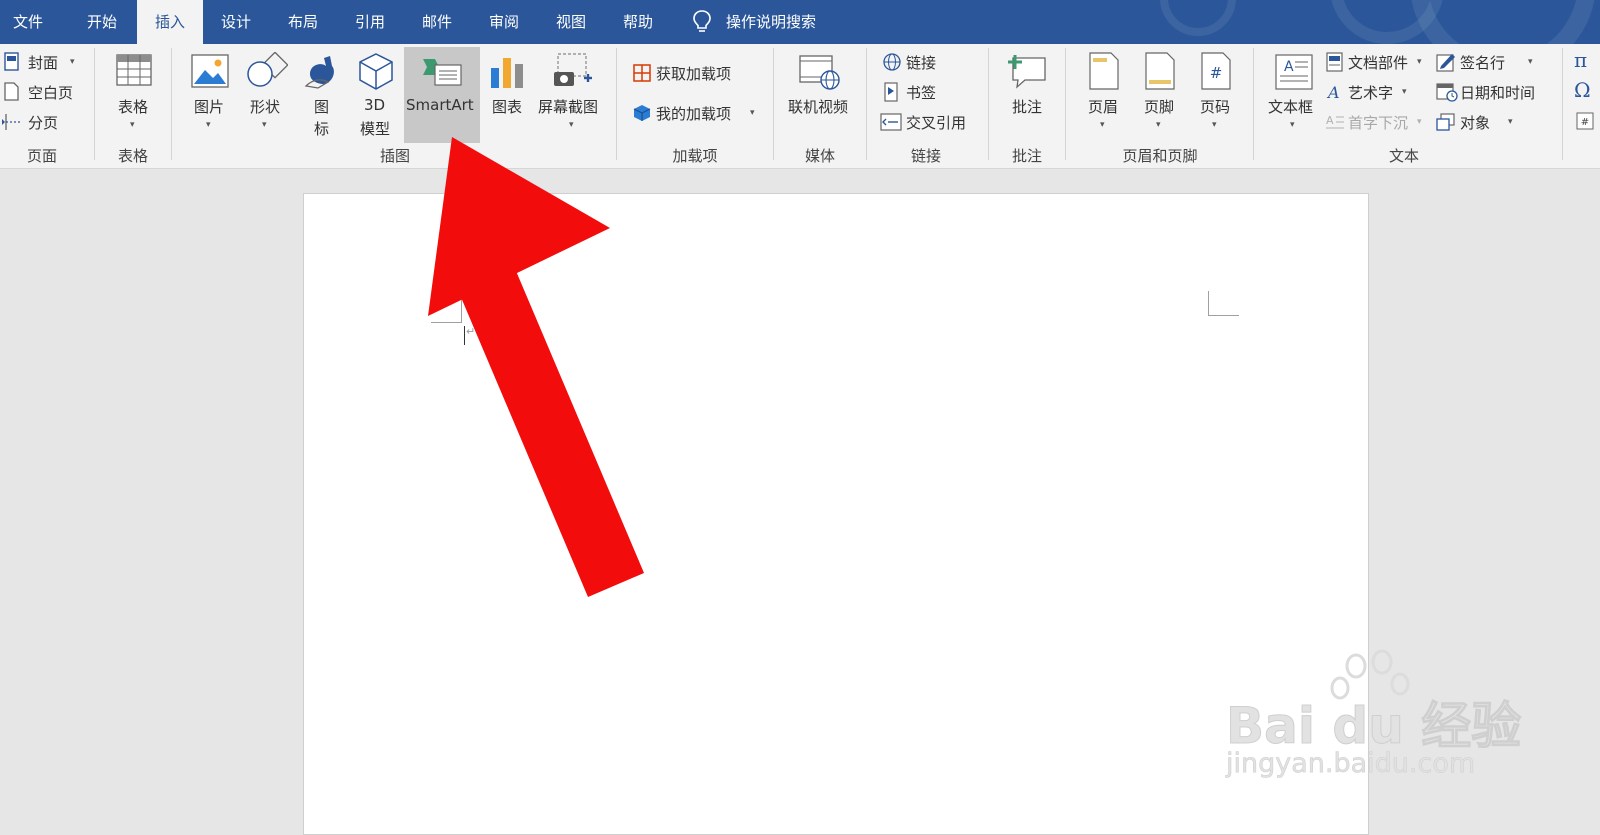 The width and height of the screenshot is (1600, 835). What do you see at coordinates (134, 94) in the screenshot?
I see `table-button: 表格 ▾` at bounding box center [134, 94].